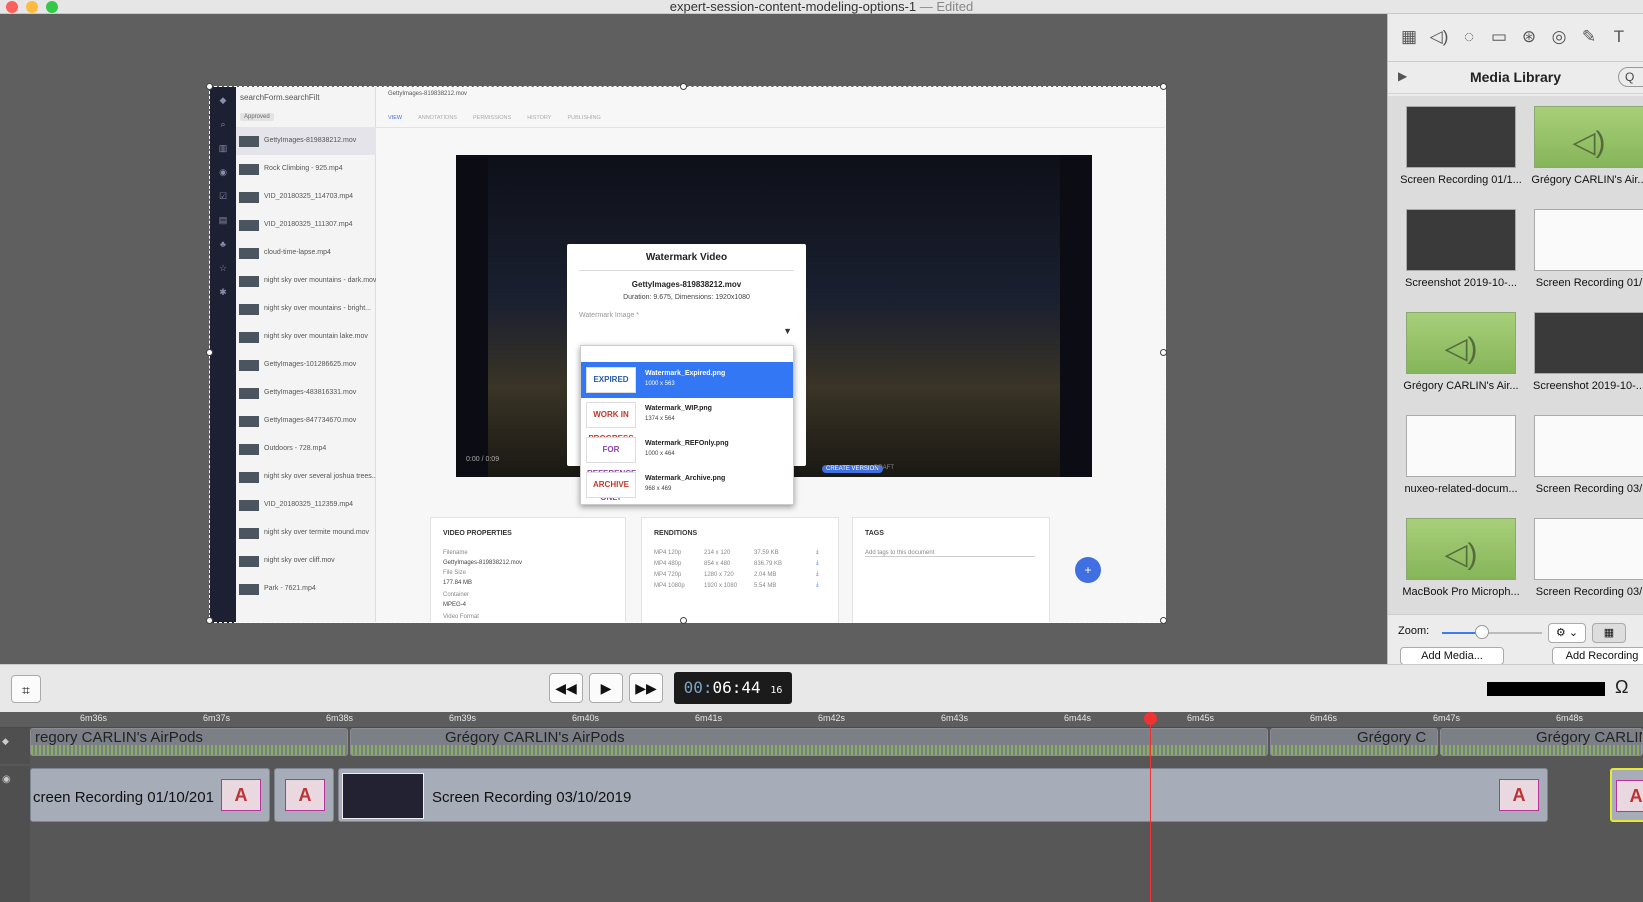  Describe the element at coordinates (1409, 37) in the screenshot. I see `media-tool-icon: ▦` at that location.